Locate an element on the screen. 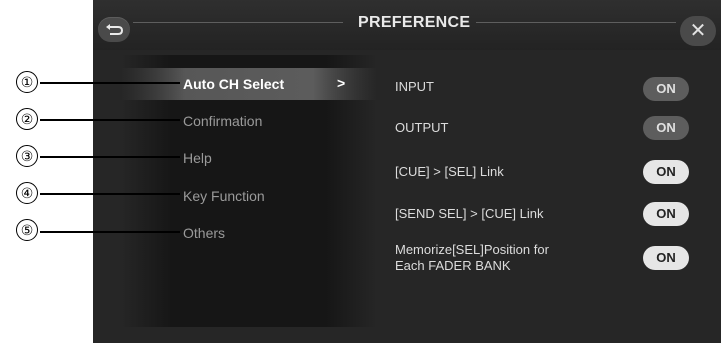  callout-number: ③ is located at coordinates (27, 156).